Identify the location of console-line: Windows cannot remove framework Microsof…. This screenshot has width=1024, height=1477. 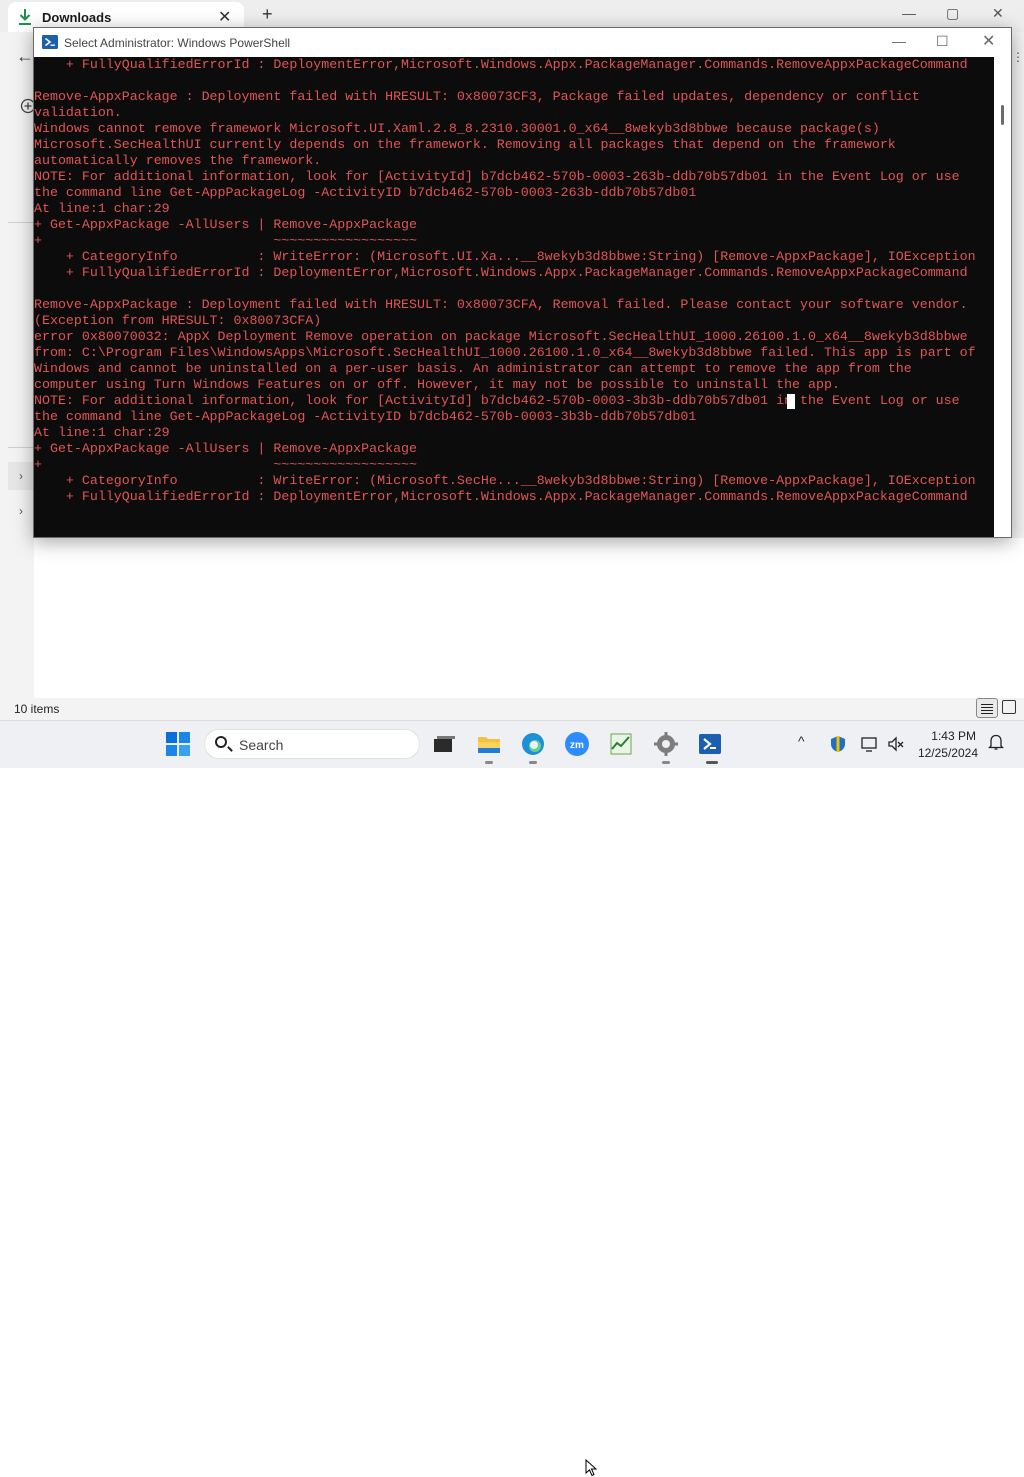
(457, 128).